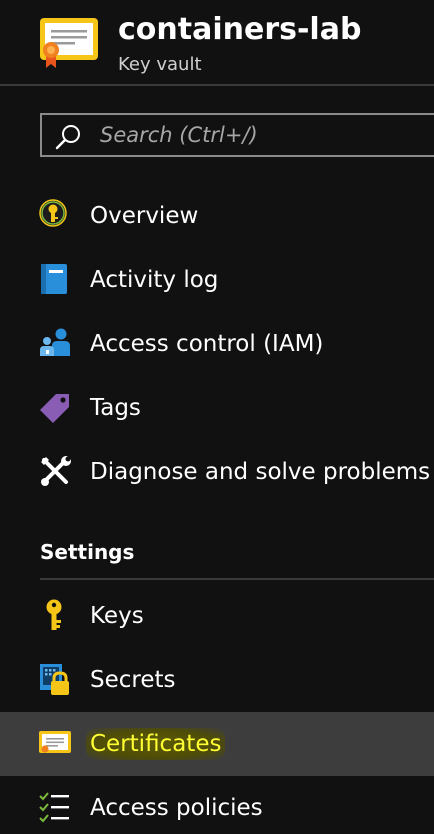 The width and height of the screenshot is (434, 834). What do you see at coordinates (53, 213) in the screenshot?
I see `keyvault-icon` at bounding box center [53, 213].